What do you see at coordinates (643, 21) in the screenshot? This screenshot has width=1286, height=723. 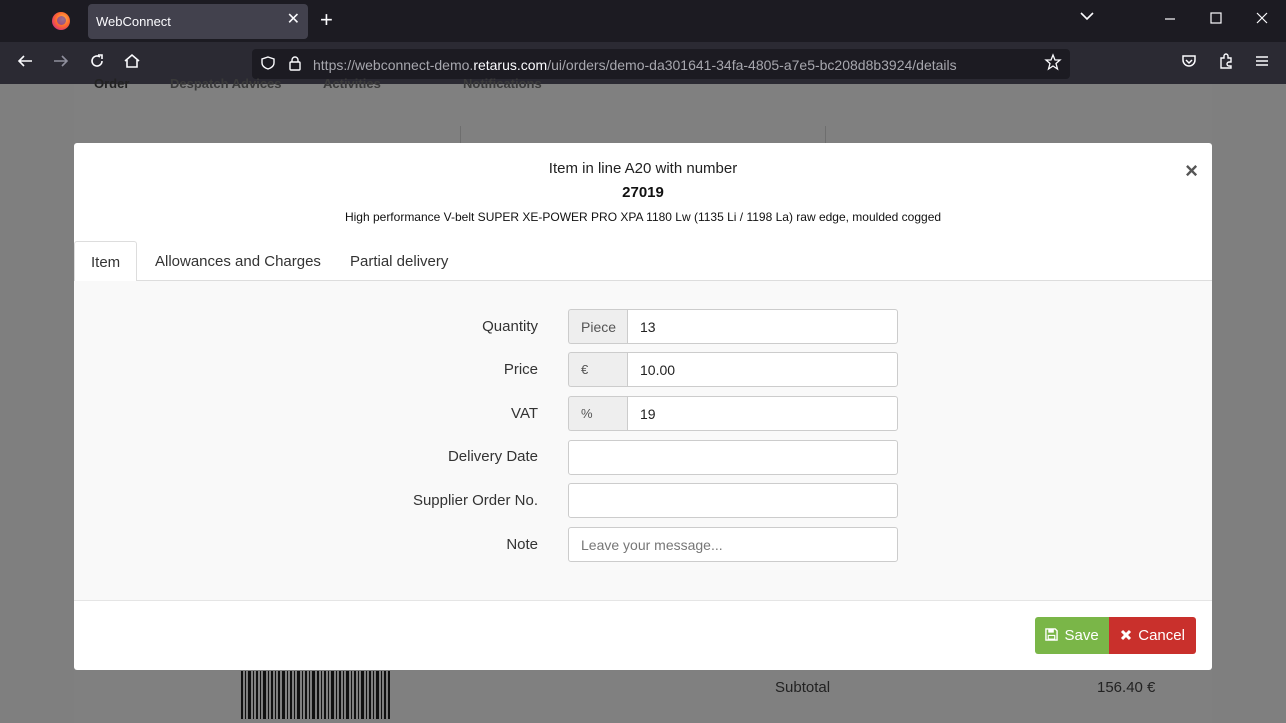 I see `browser-tab-bar: WebConnect ✕ +` at bounding box center [643, 21].